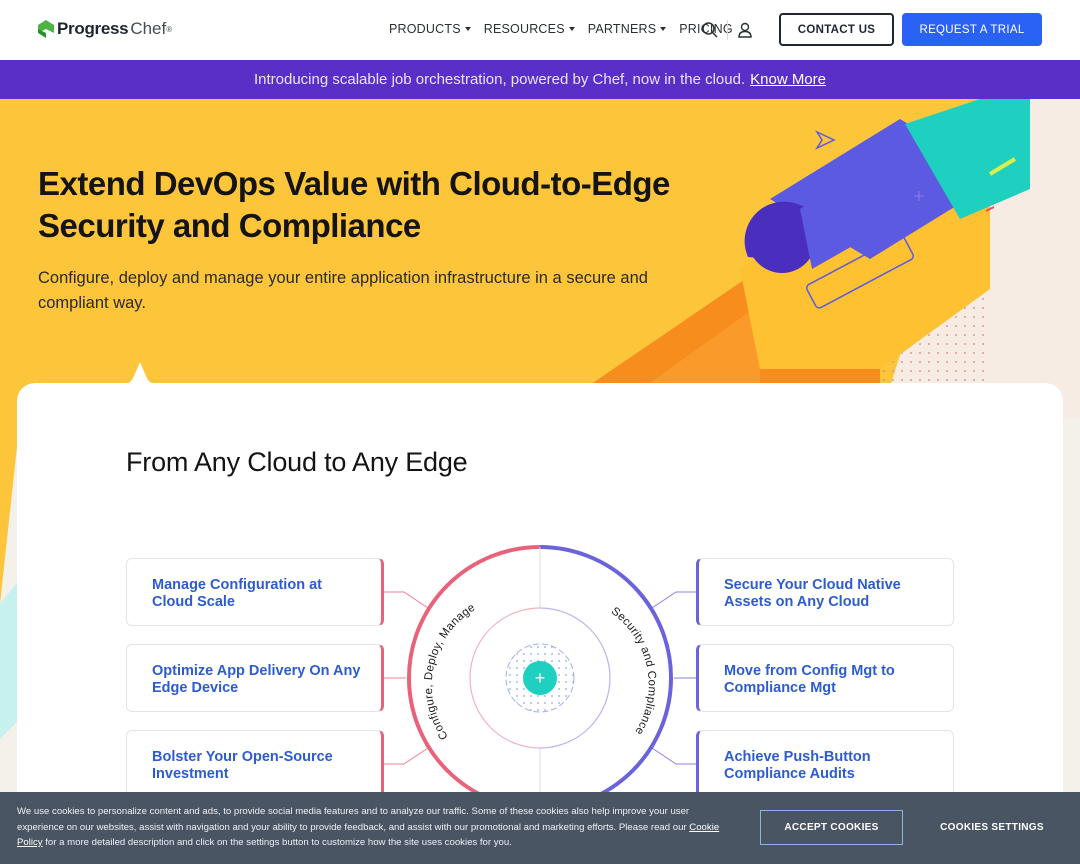 The image size is (1080, 864). What do you see at coordinates (727, 30) in the screenshot?
I see `nav-divider` at bounding box center [727, 30].